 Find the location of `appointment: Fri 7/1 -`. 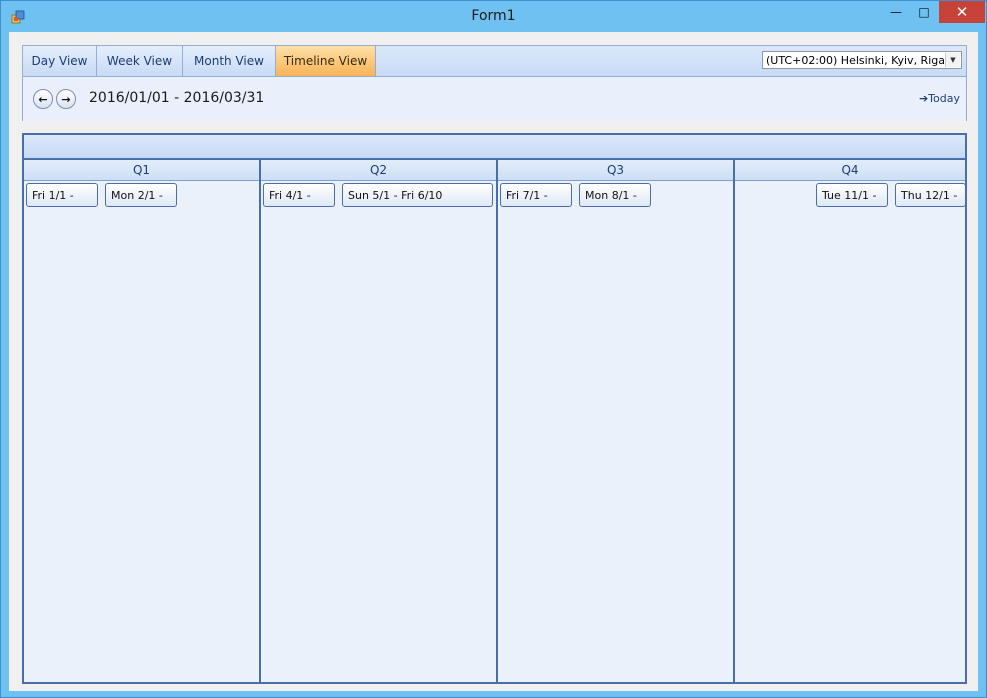

appointment: Fri 7/1 - is located at coordinates (536, 195).